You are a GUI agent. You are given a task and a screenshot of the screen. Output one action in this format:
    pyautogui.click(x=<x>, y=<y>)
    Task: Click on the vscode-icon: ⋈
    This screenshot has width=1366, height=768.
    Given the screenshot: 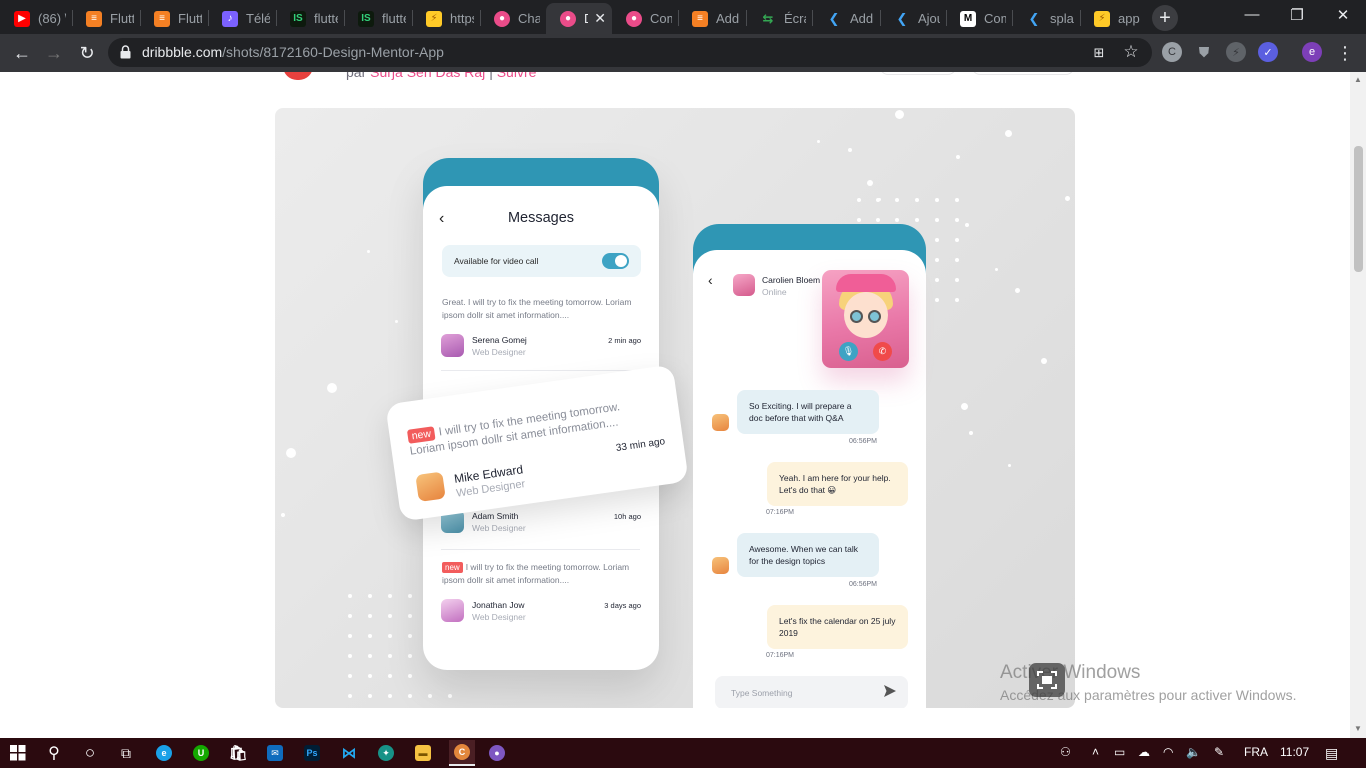 What is the action you would take?
    pyautogui.click(x=349, y=753)
    